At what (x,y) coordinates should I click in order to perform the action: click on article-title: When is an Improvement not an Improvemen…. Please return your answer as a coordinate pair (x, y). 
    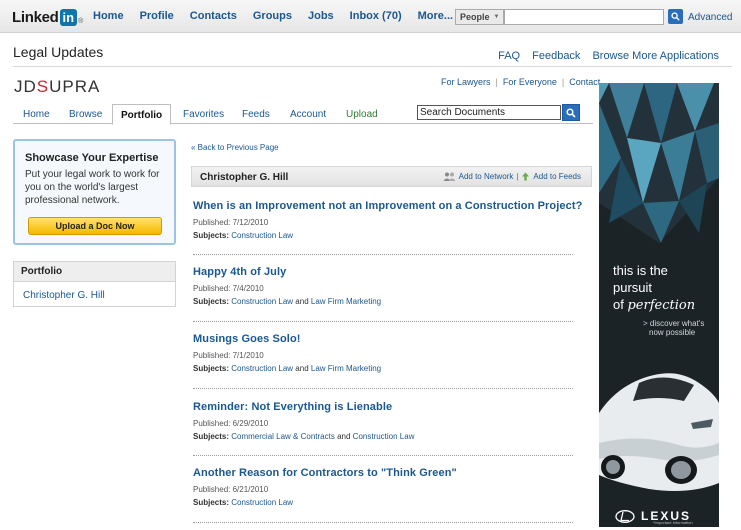
    Looking at the image, I should click on (387, 206).